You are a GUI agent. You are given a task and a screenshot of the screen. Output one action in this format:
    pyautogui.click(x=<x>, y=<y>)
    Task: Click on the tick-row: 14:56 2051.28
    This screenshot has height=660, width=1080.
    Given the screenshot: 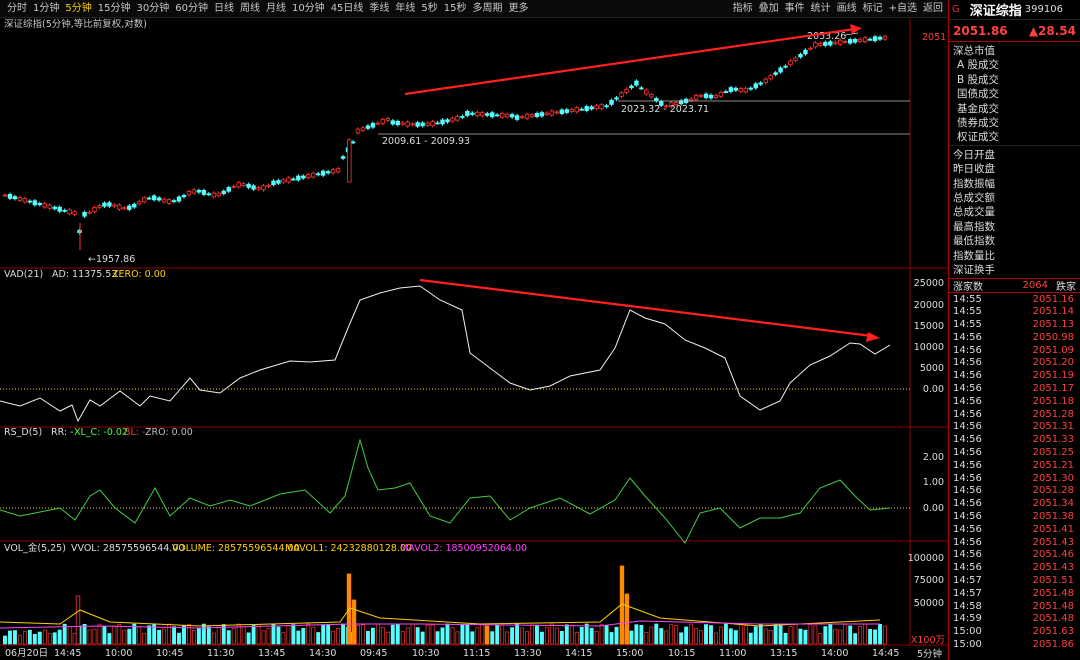 What is the action you would take?
    pyautogui.click(x=1014, y=415)
    